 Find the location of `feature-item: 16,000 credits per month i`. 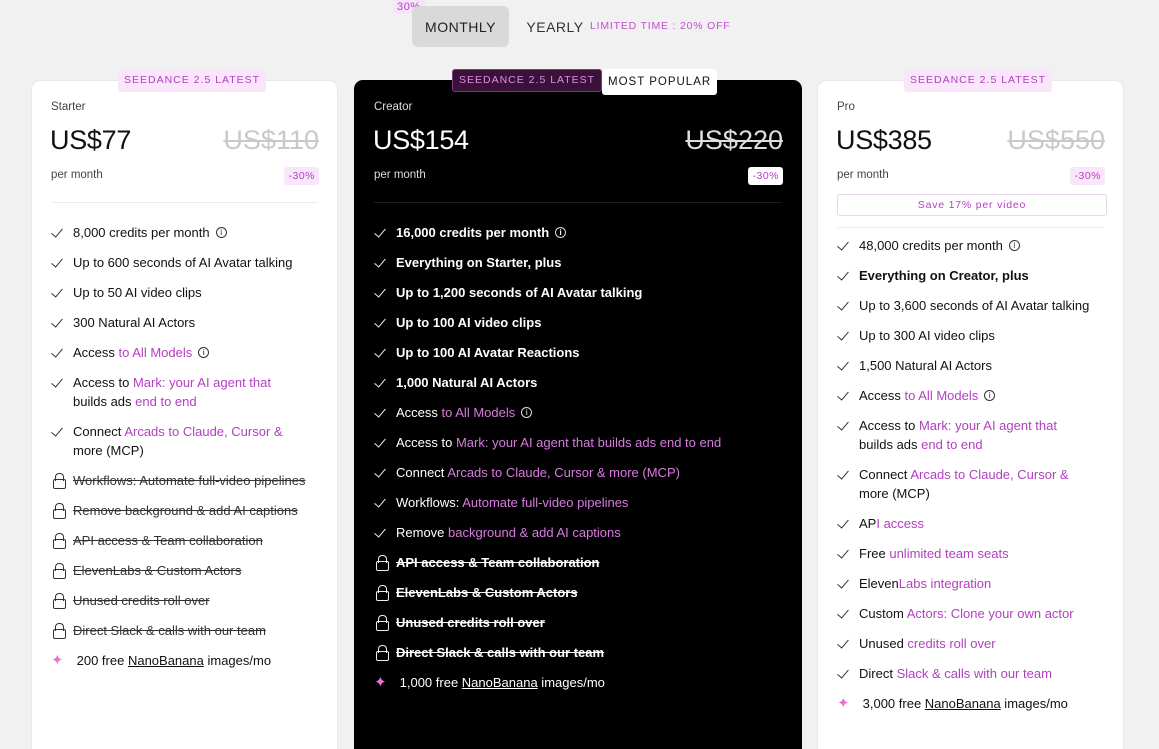

feature-item: 16,000 credits per month i is located at coordinates (581, 232).